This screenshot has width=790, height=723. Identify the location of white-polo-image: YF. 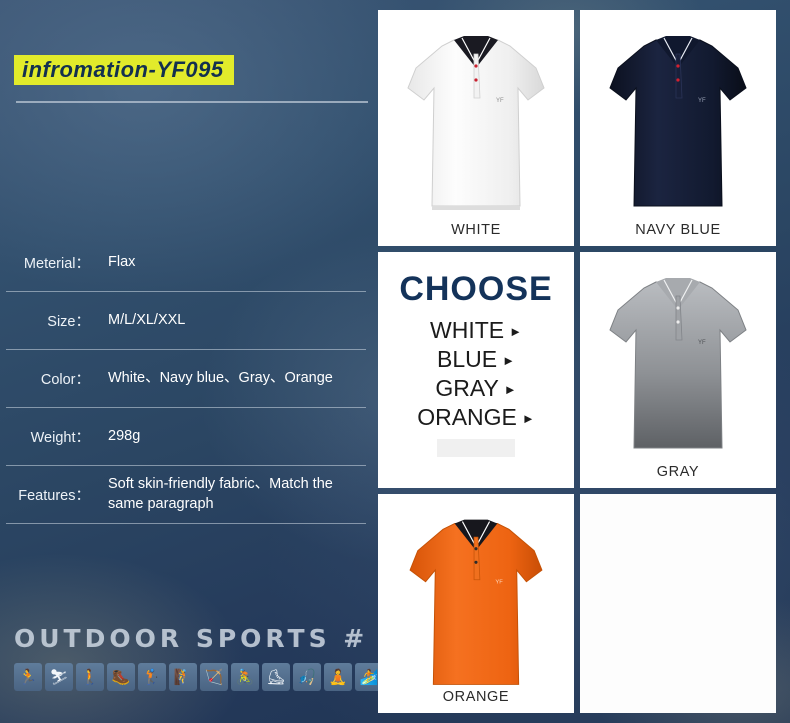
(476, 123).